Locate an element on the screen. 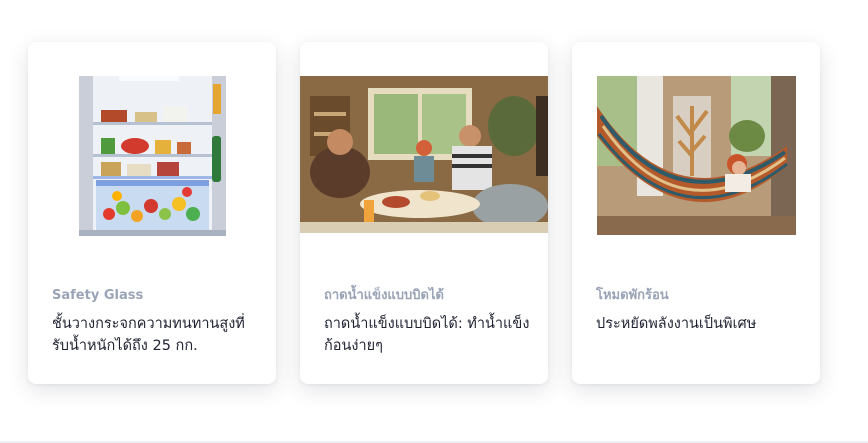 The width and height of the screenshot is (868, 443). friends-gathering-image is located at coordinates (424, 154).